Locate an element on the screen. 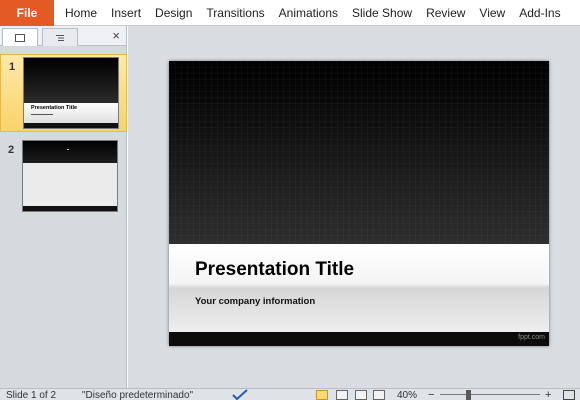  fit-window-icon is located at coordinates (569, 394).